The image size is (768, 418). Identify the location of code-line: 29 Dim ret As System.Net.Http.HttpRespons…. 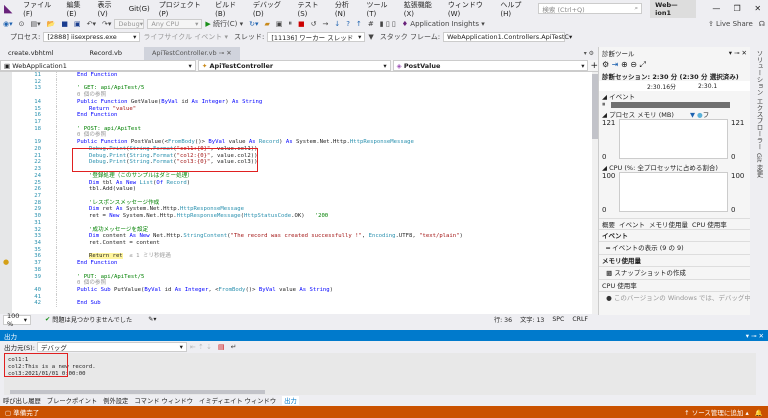
(296, 210).